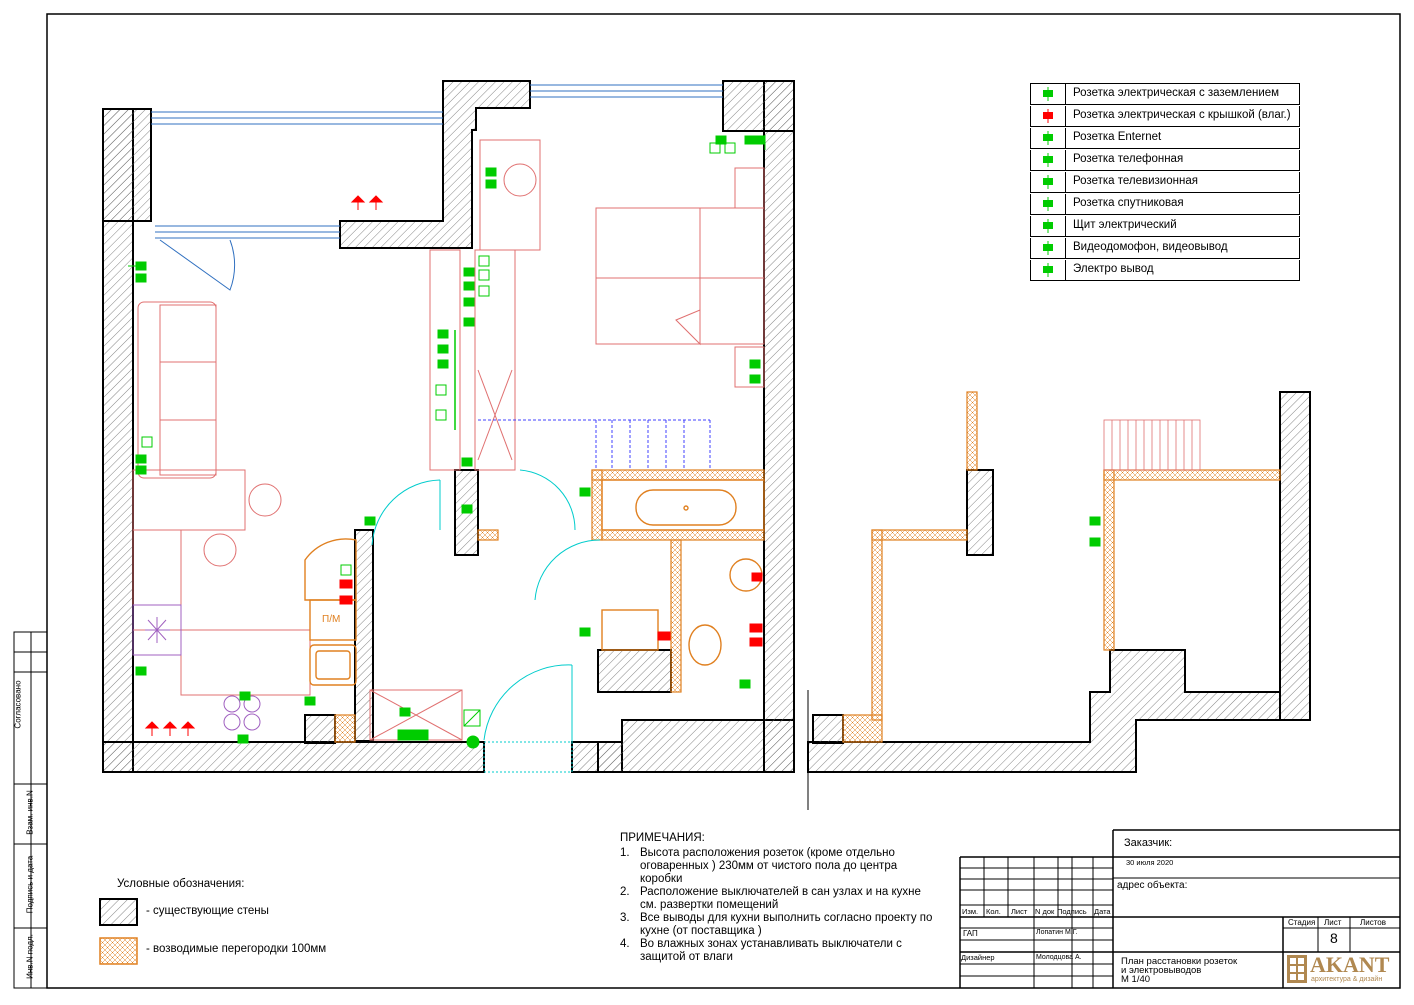 The image size is (1414, 1005). I want to click on legend-row: Розетка спутниковая, so click(1165, 204).